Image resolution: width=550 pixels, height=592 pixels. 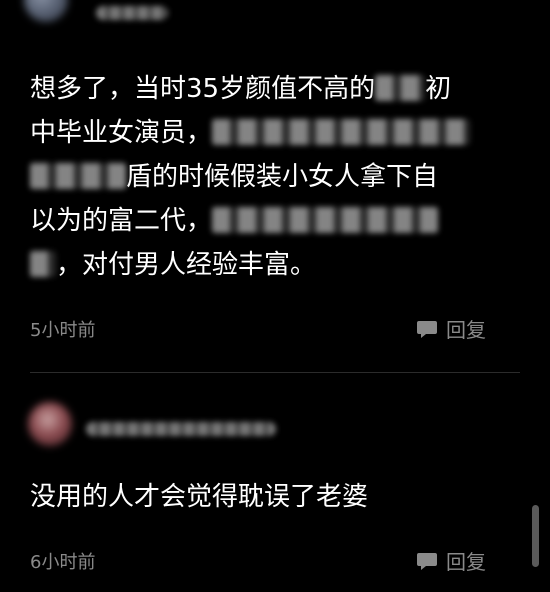 What do you see at coordinates (275, 372) in the screenshot?
I see `comment-divider` at bounding box center [275, 372].